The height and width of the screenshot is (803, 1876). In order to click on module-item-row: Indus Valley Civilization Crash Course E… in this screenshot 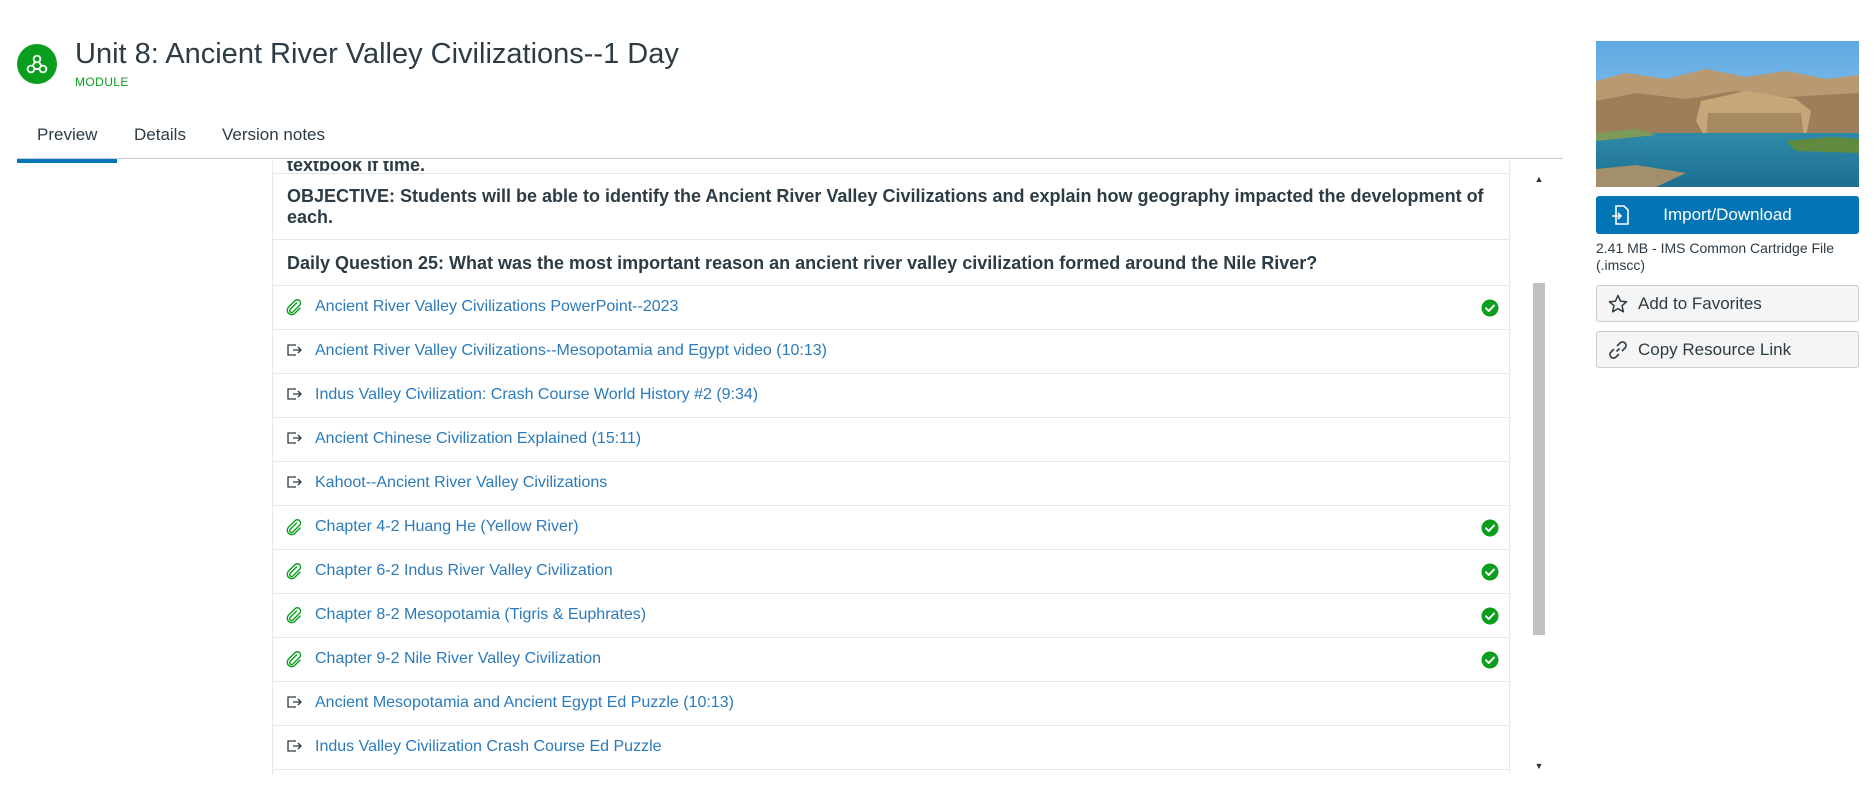, I will do `click(891, 748)`.